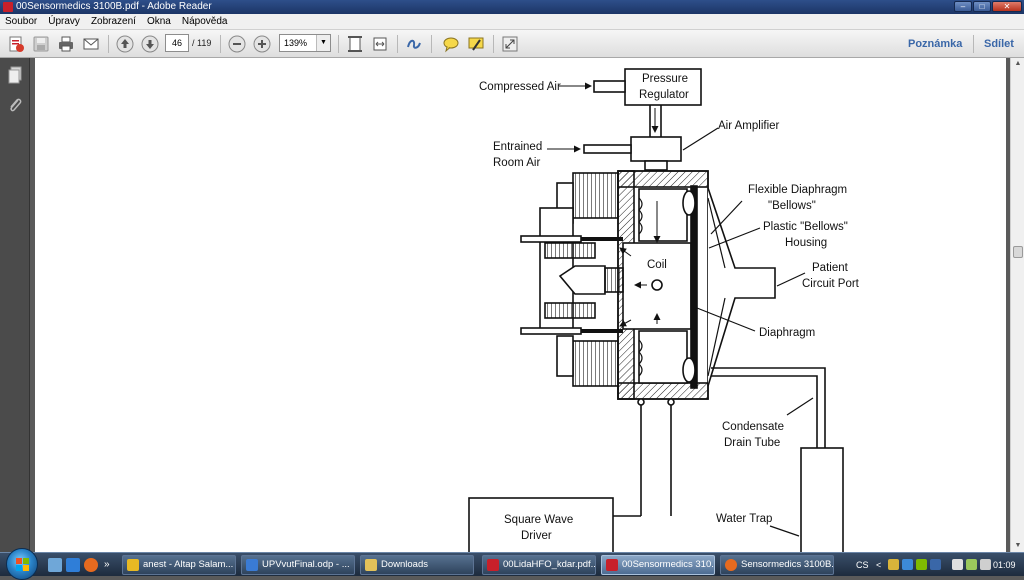  I want to click on menu-edit: Úpravy, so click(64, 21).